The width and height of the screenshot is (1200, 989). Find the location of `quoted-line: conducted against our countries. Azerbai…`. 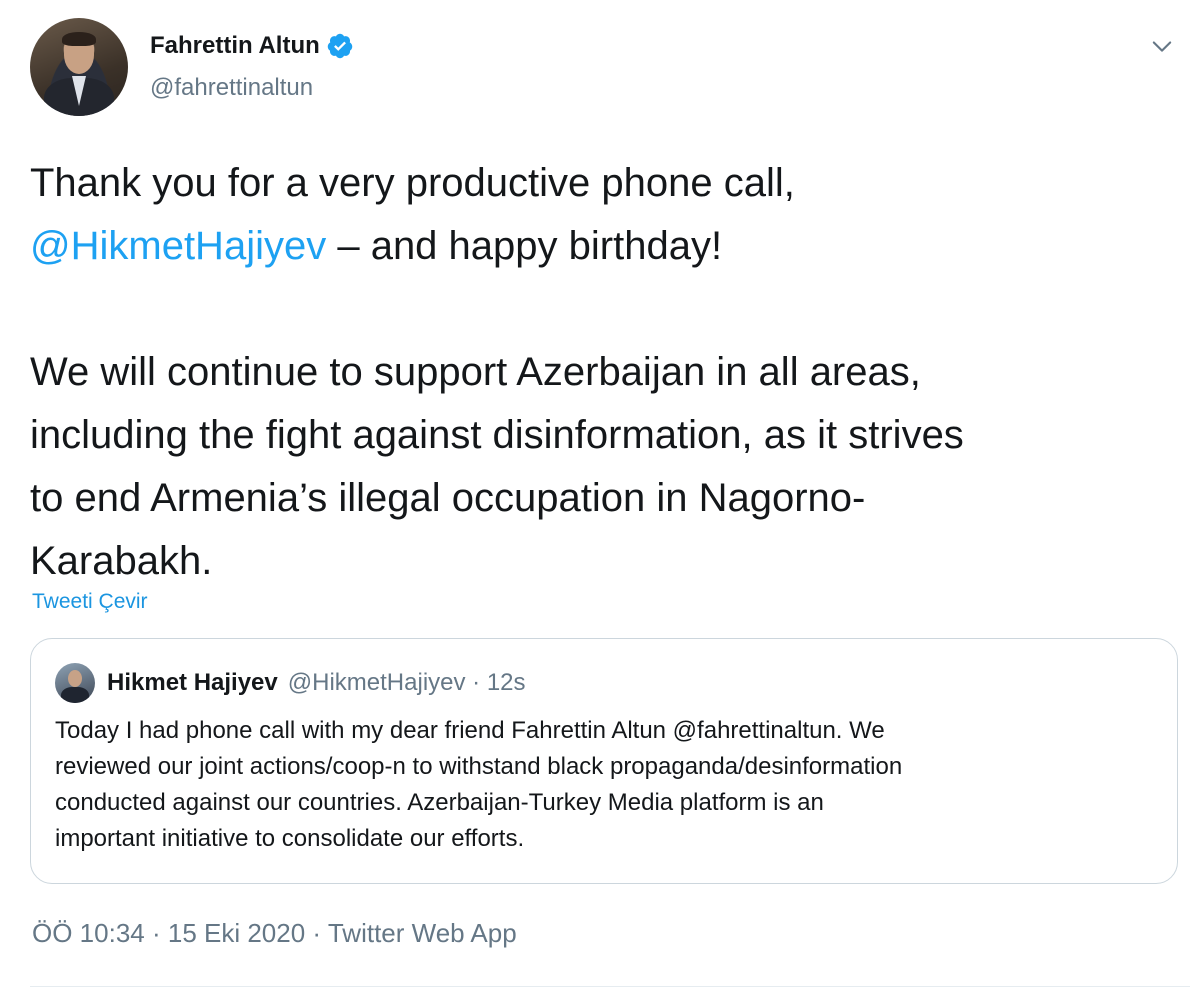

quoted-line: conducted against our countries. Azerbai… is located at coordinates (439, 802).